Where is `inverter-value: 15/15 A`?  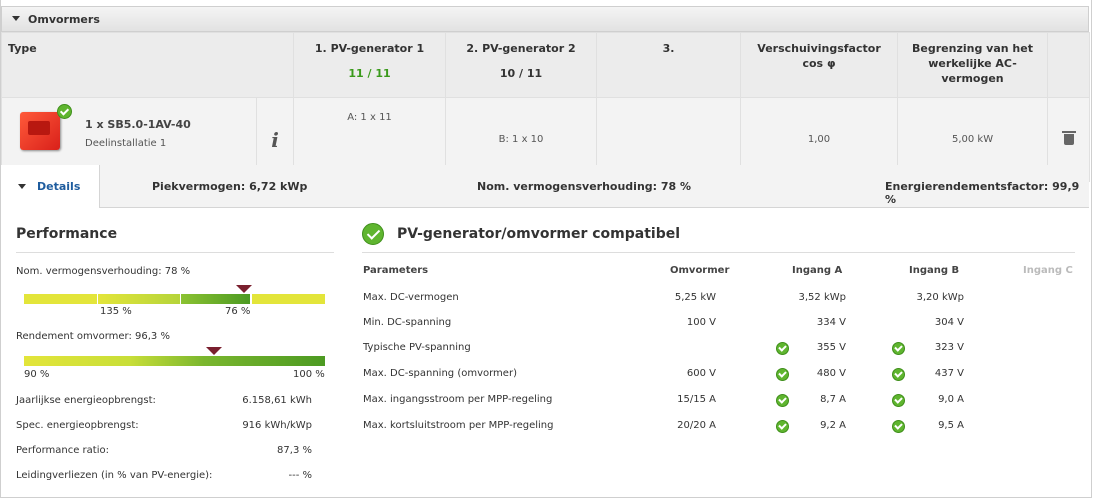
inverter-value: 15/15 A is located at coordinates (696, 399).